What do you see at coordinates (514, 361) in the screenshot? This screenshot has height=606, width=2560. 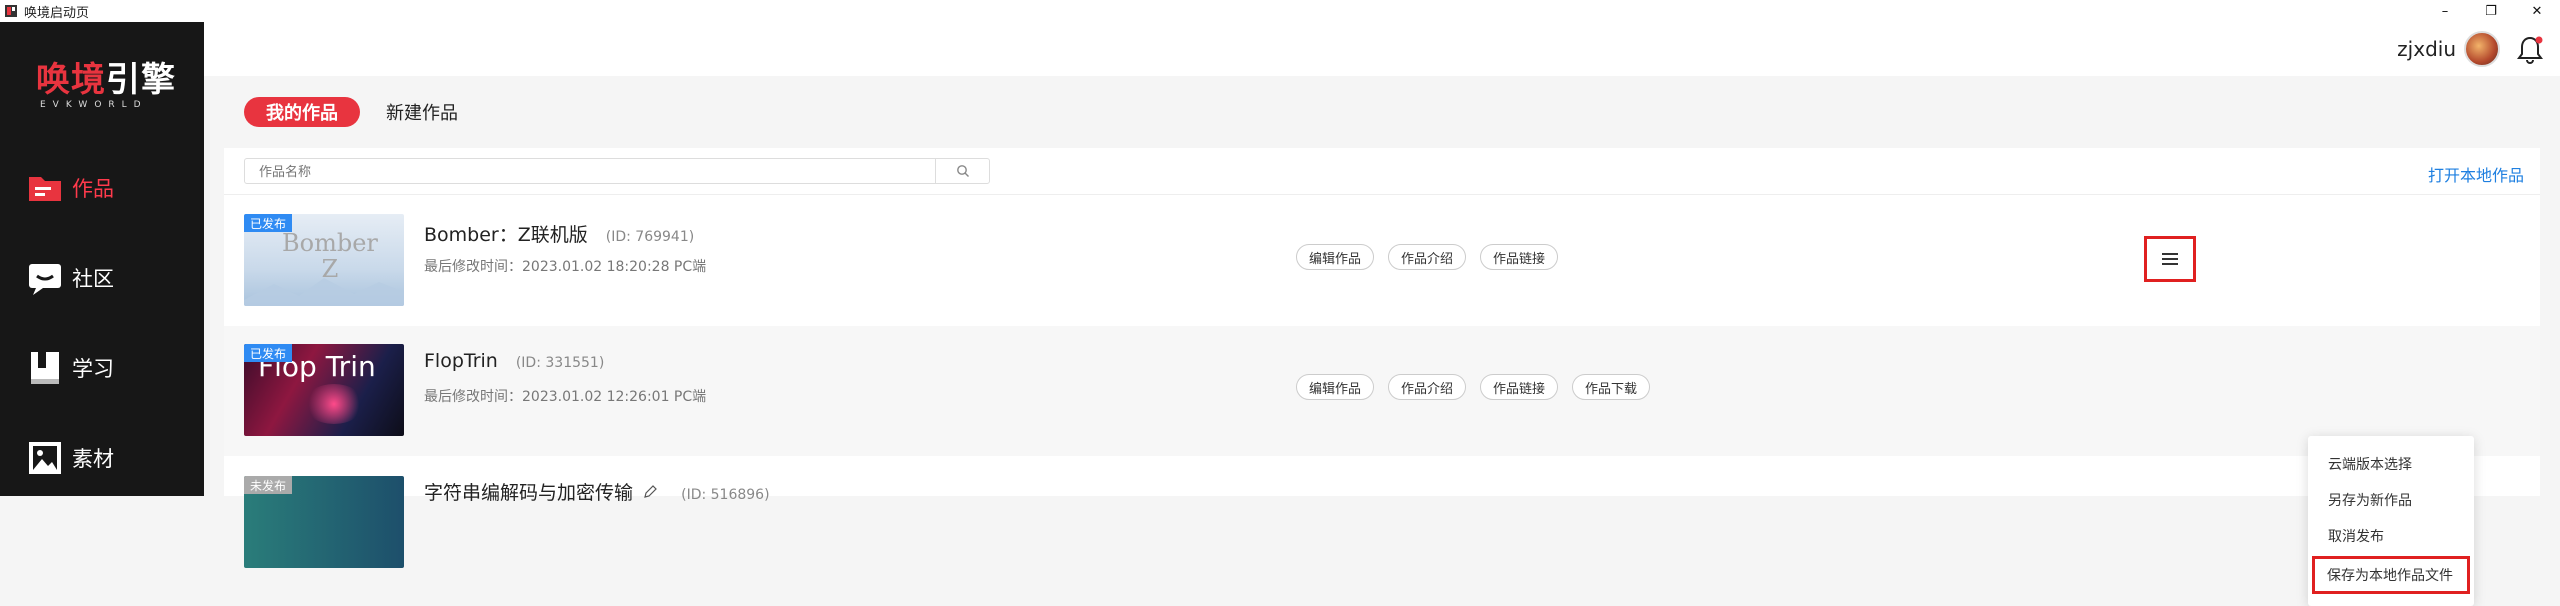 I see `work-title-line: FlopTrin (ID: 331551)` at bounding box center [514, 361].